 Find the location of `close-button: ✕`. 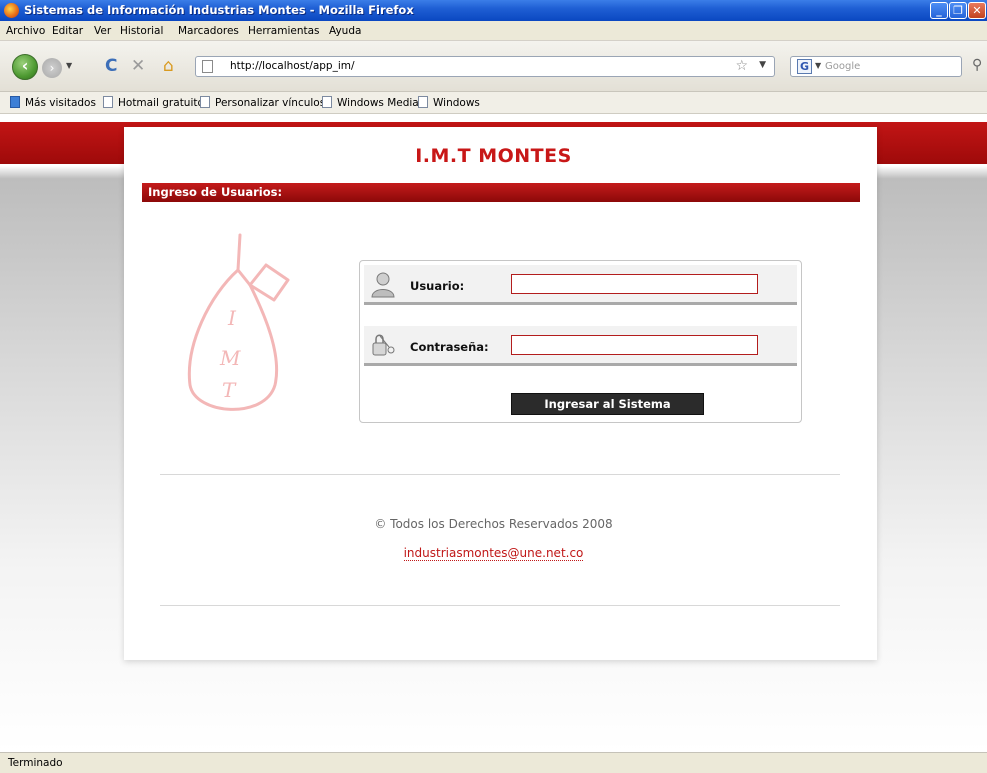

close-button: ✕ is located at coordinates (977, 10).